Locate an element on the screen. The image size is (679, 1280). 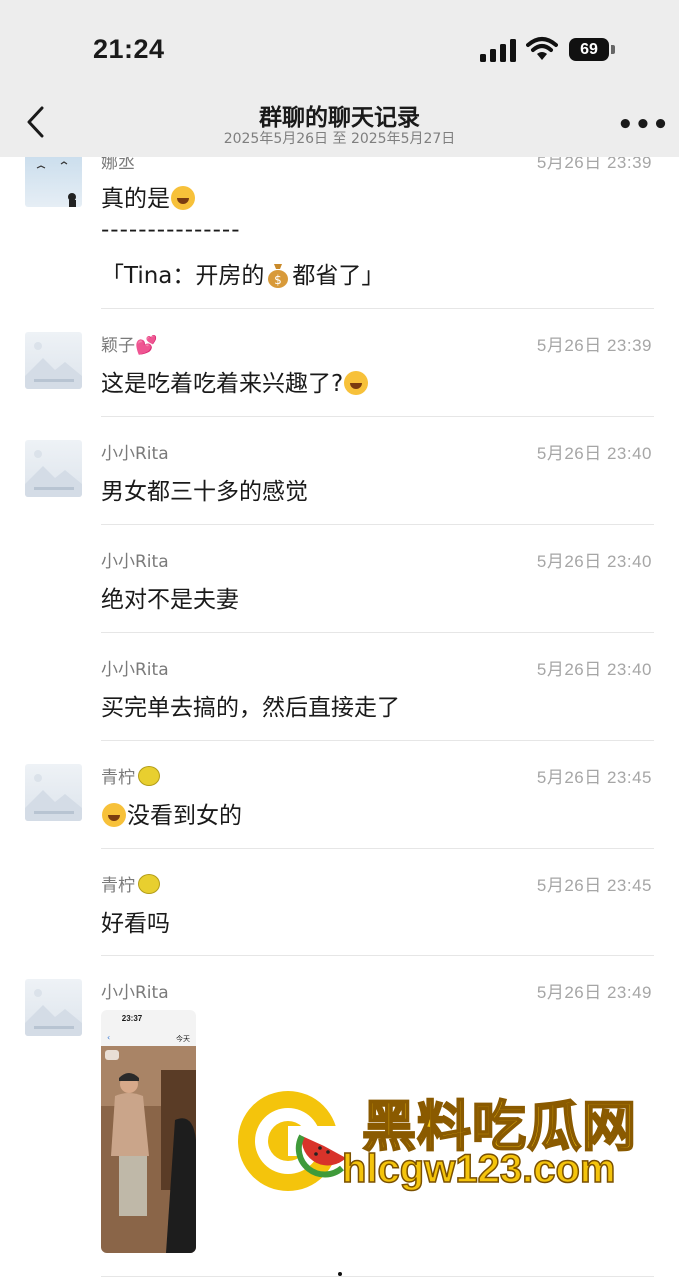
watermark-url: hlcgw123.com is located at coordinates (478, 1169).